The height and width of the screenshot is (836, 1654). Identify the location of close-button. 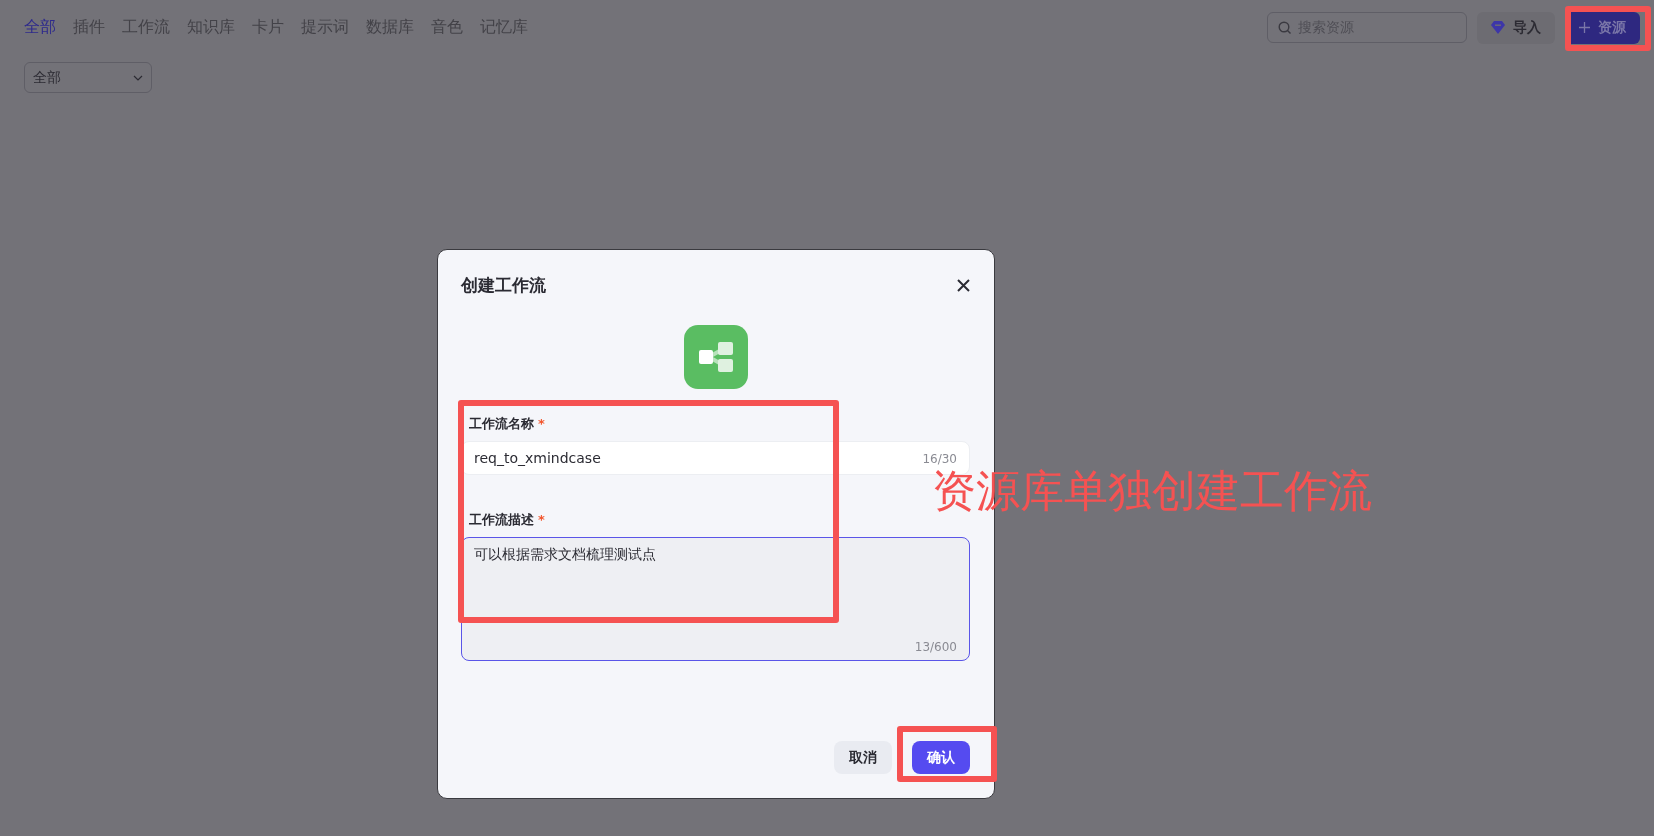
(963, 285).